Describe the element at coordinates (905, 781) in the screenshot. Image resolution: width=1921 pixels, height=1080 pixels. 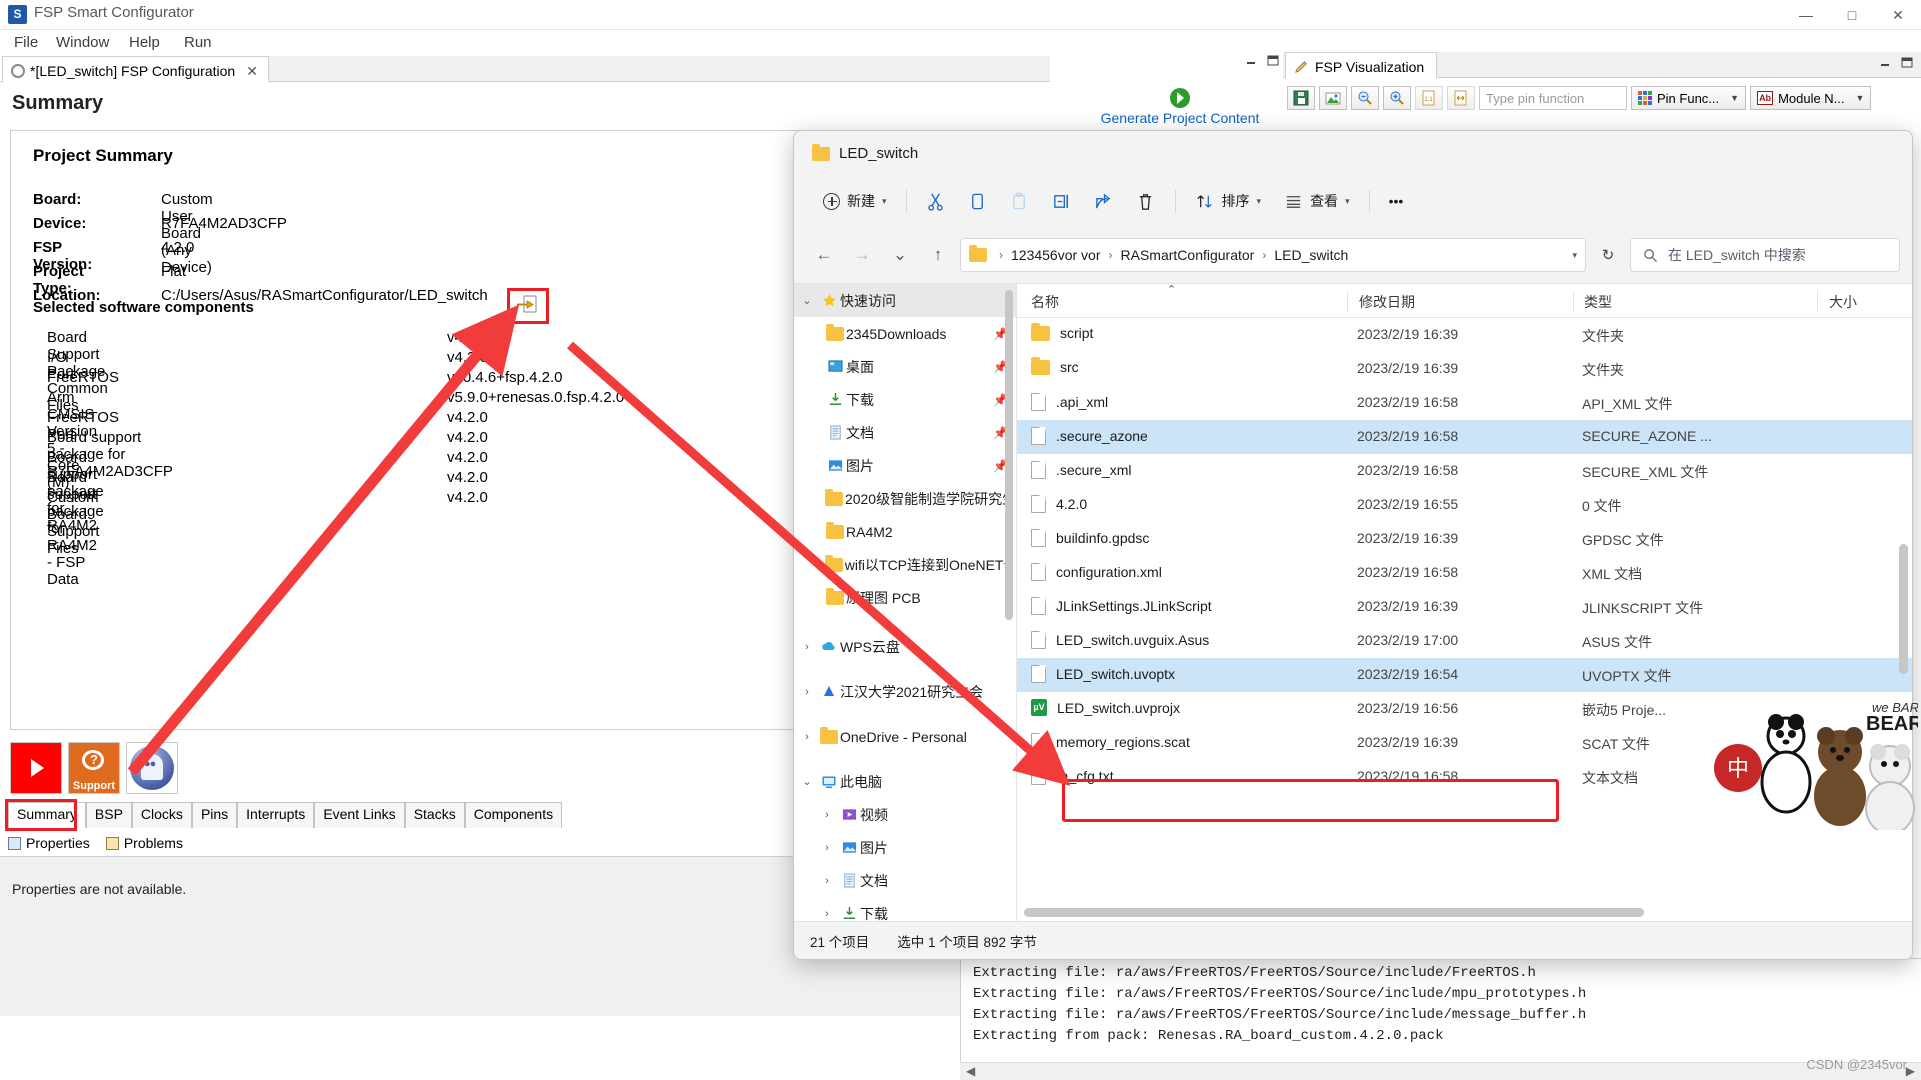
I see `nav-item-this-pc: ⌄ 此电脑` at that location.